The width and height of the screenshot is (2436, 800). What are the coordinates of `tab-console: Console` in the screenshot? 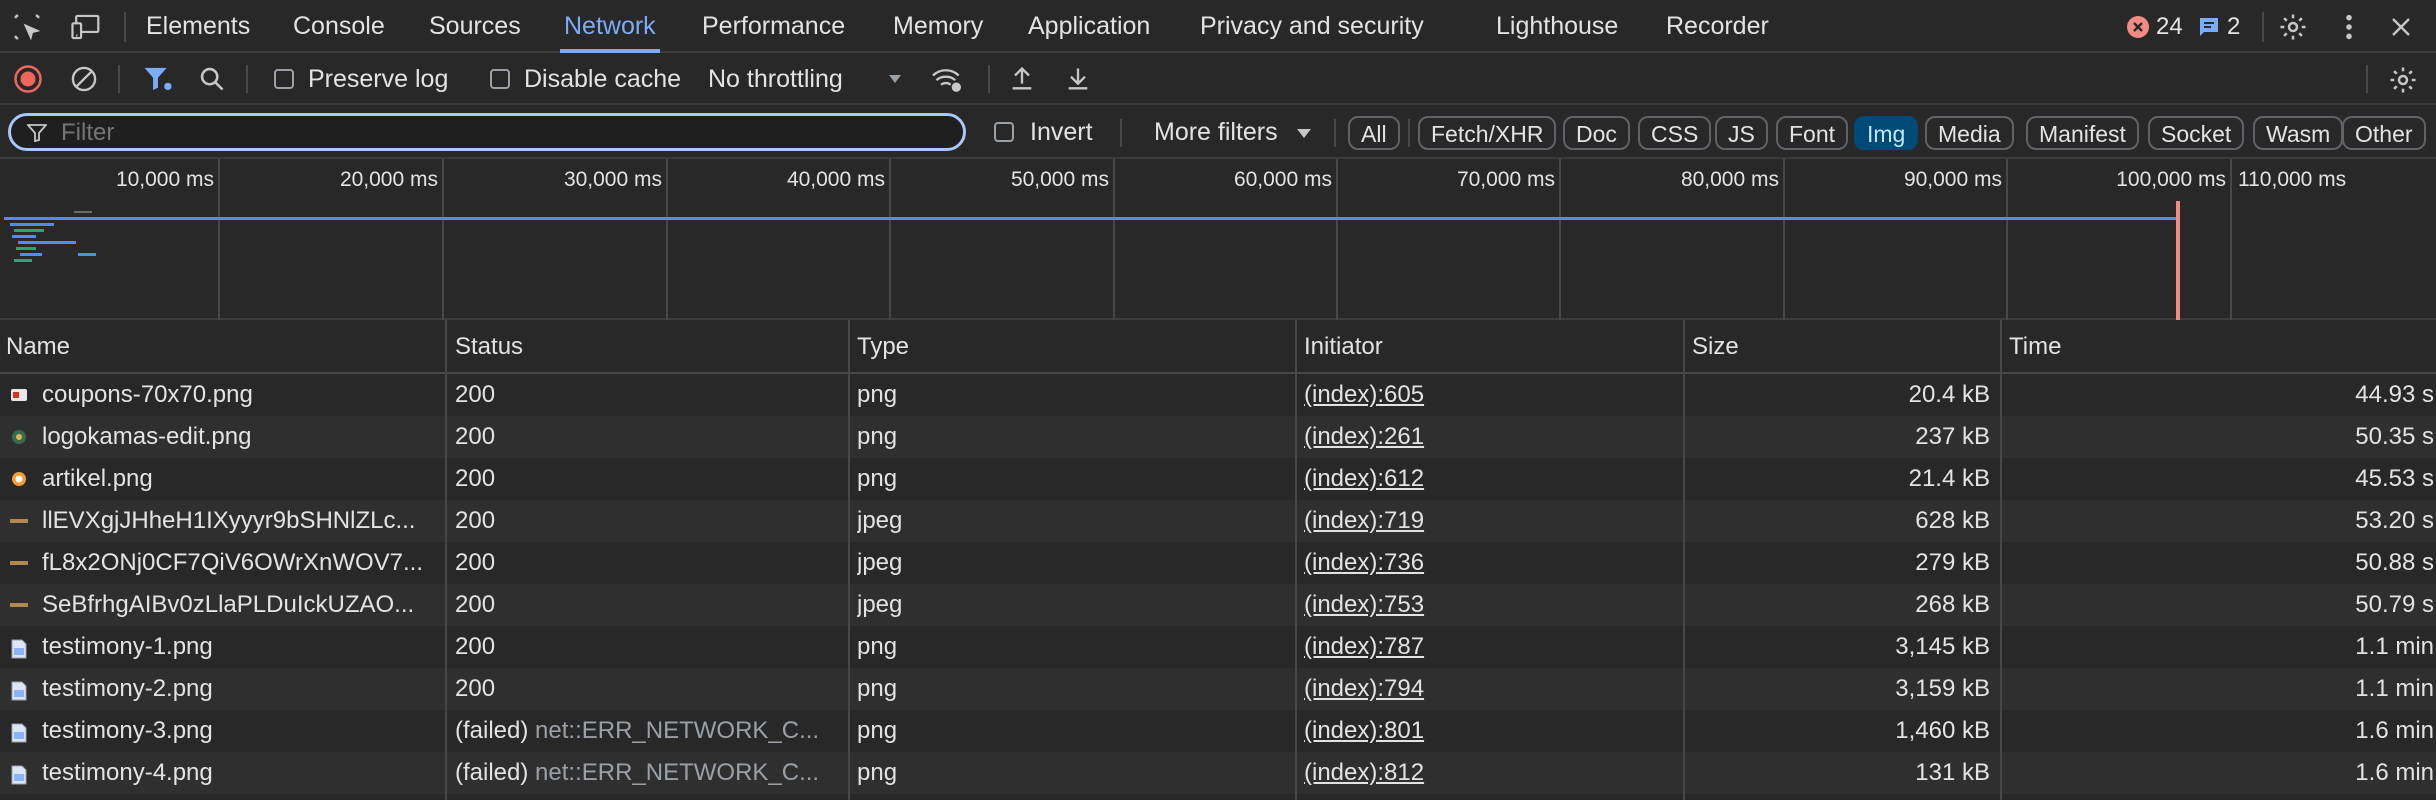 It's located at (339, 26).